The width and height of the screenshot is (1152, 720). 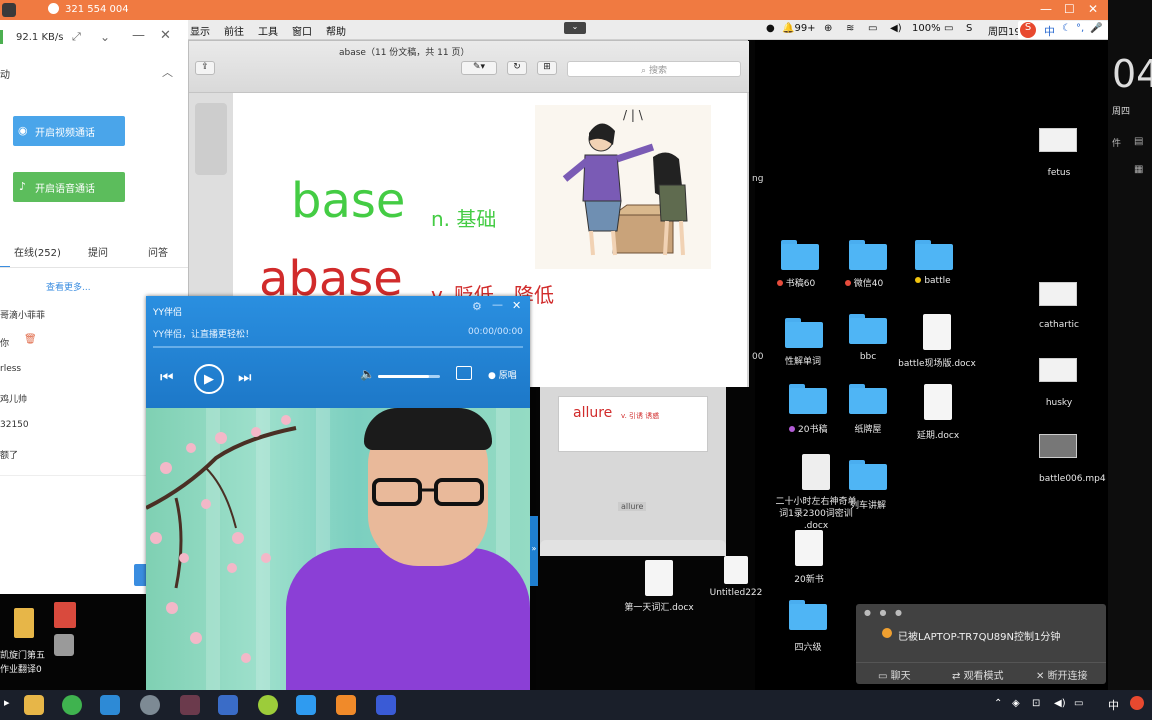 I want to click on menu-tools: 工具, so click(x=268, y=30).